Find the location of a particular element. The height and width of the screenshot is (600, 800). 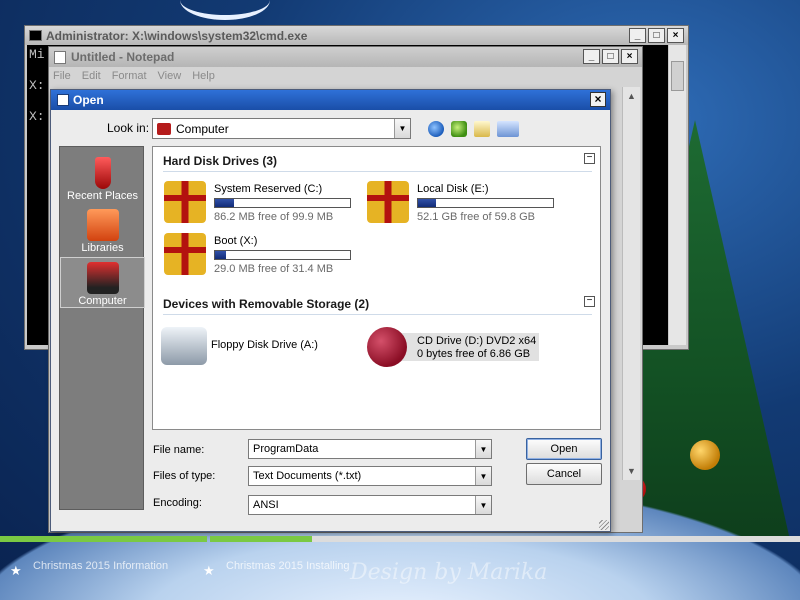

menu-view: View is located at coordinates (170, 76).